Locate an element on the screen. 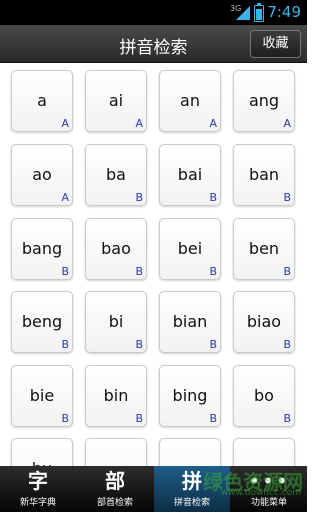  pinyin-label: bian is located at coordinates (190, 321).